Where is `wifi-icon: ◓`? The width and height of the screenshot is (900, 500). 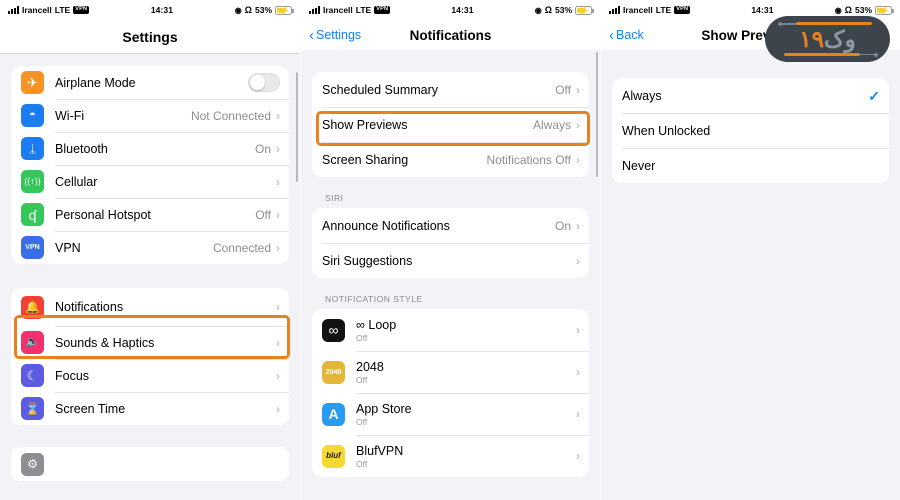 wifi-icon: ◓ is located at coordinates (32, 115).